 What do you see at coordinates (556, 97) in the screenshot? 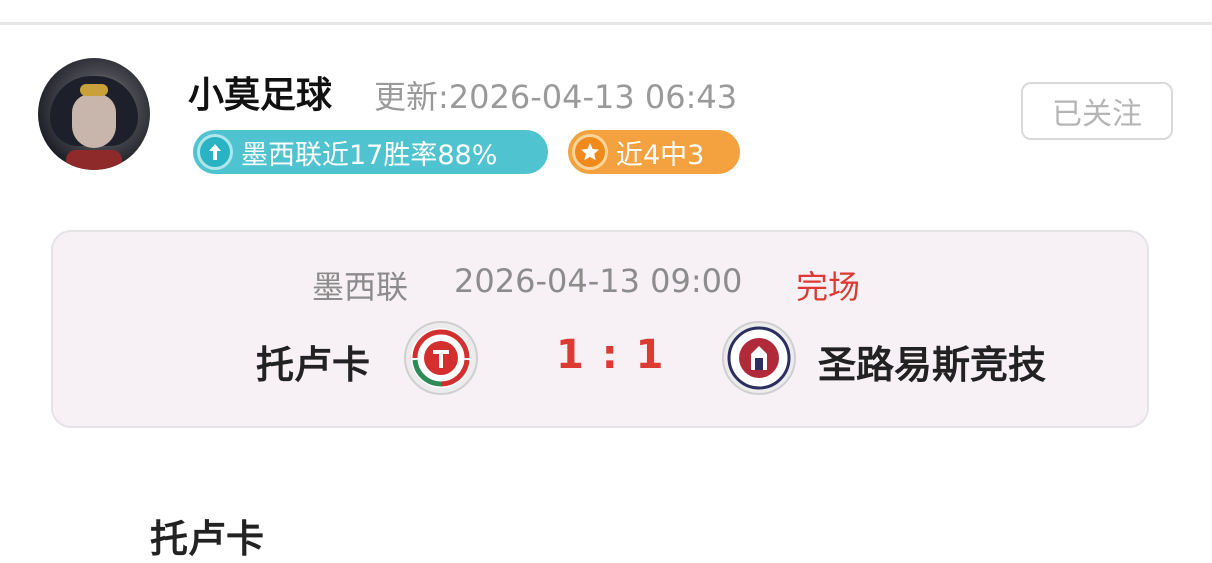
I see `update-time: 更新:2026-04-13 06:43` at bounding box center [556, 97].